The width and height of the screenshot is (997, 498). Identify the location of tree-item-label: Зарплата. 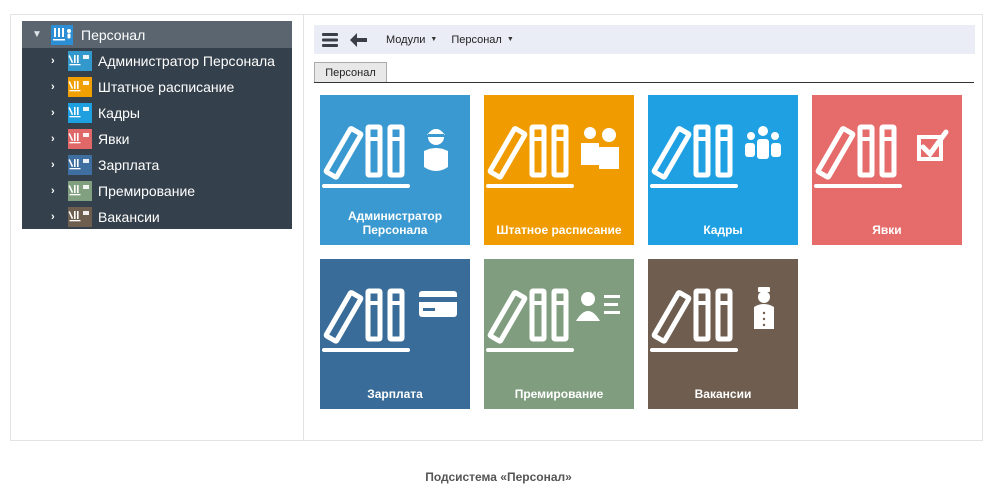
(129, 165).